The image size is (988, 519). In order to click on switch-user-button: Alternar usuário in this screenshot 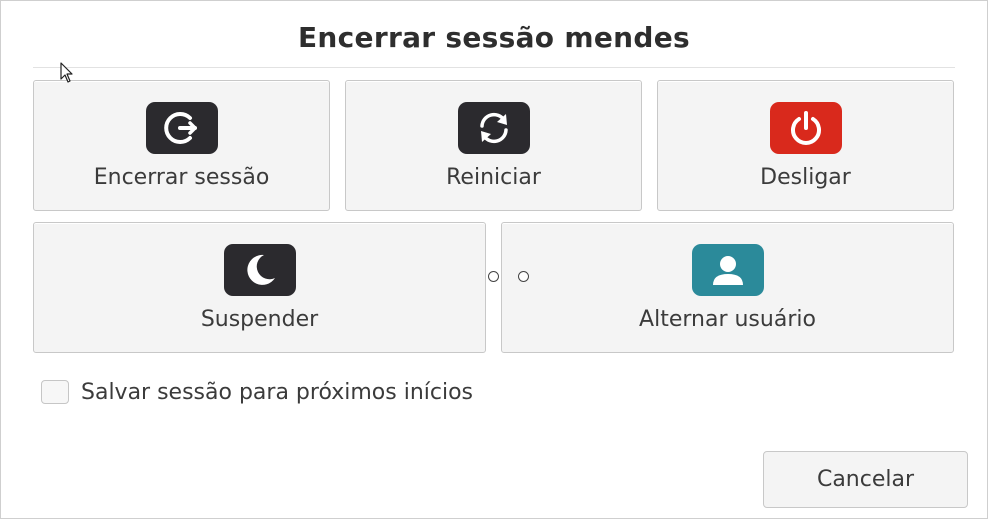, I will do `click(727, 287)`.